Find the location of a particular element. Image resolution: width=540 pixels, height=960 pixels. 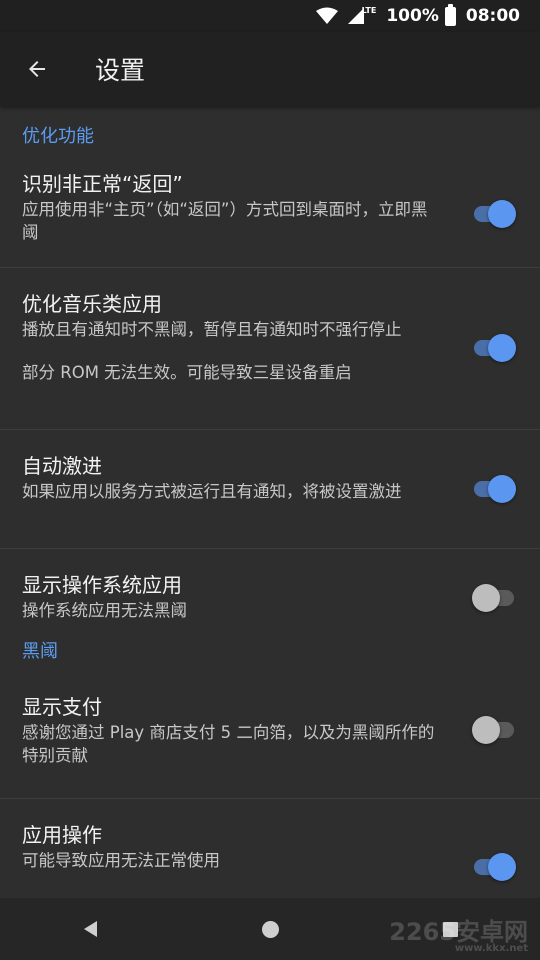

pref-summary: 感谢您通过 Play 商店支付 5 二向箔，以及为黑阈所作的特别贡献 is located at coordinates (228, 744).